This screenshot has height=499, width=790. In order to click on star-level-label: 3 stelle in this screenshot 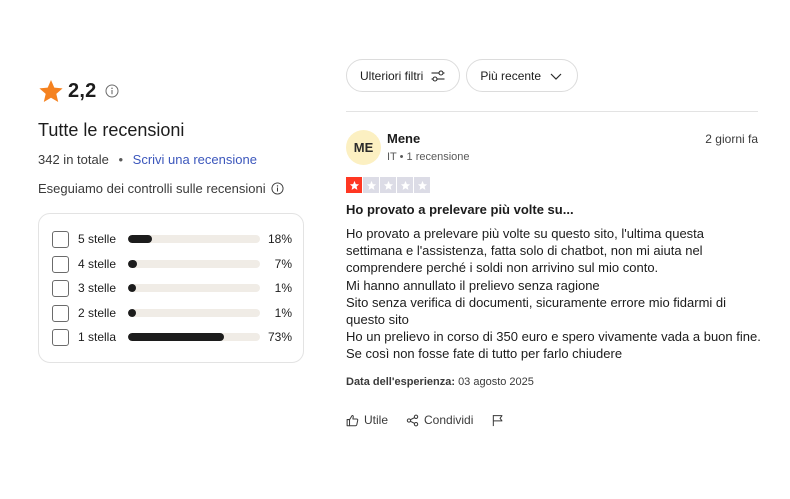, I will do `click(97, 288)`.